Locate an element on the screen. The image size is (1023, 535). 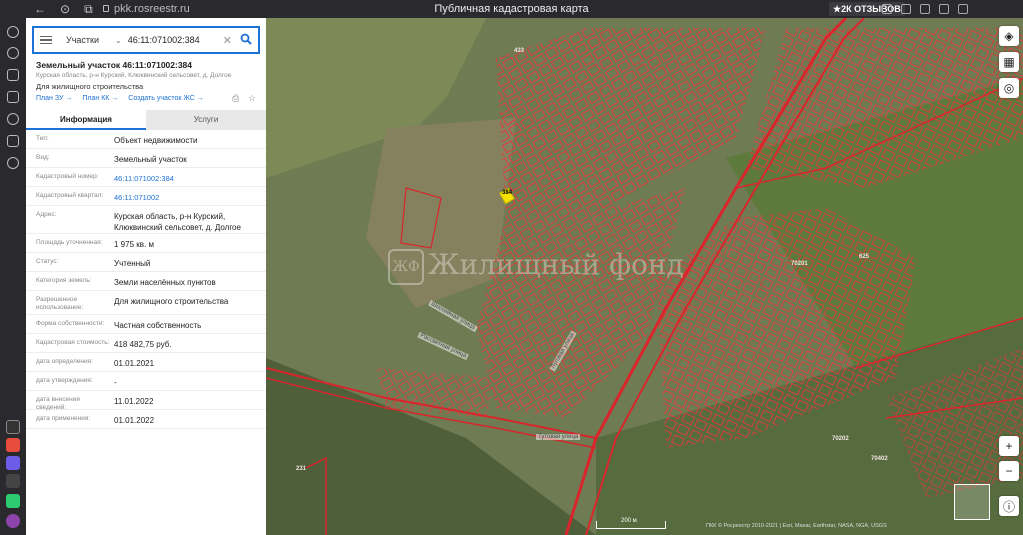
info-row: Кадастровый квартал: 46:11:071002 is located at coordinates (146, 196).